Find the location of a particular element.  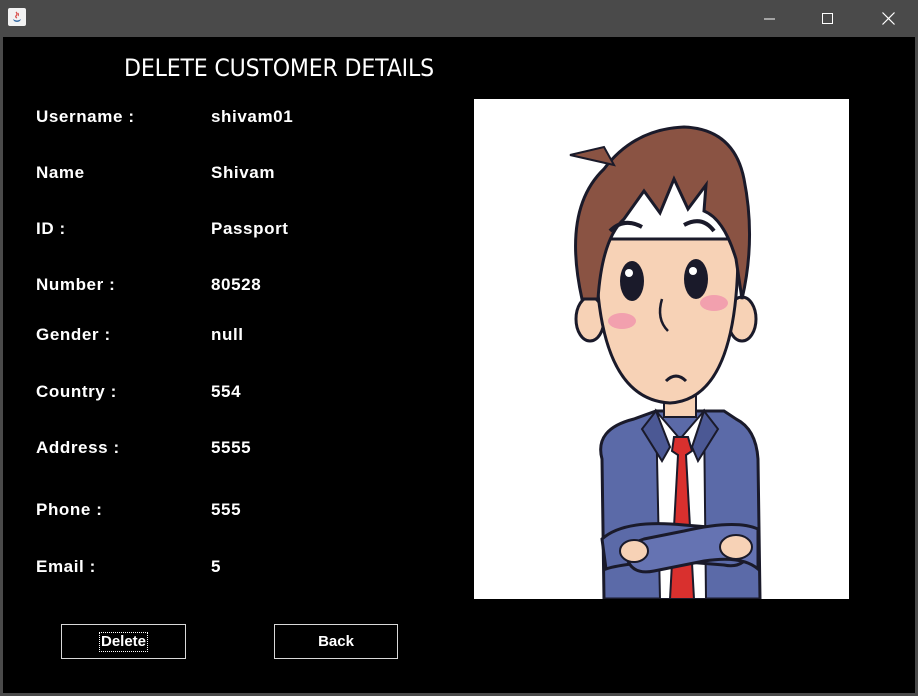

back-button-label: Back is located at coordinates (336, 641).